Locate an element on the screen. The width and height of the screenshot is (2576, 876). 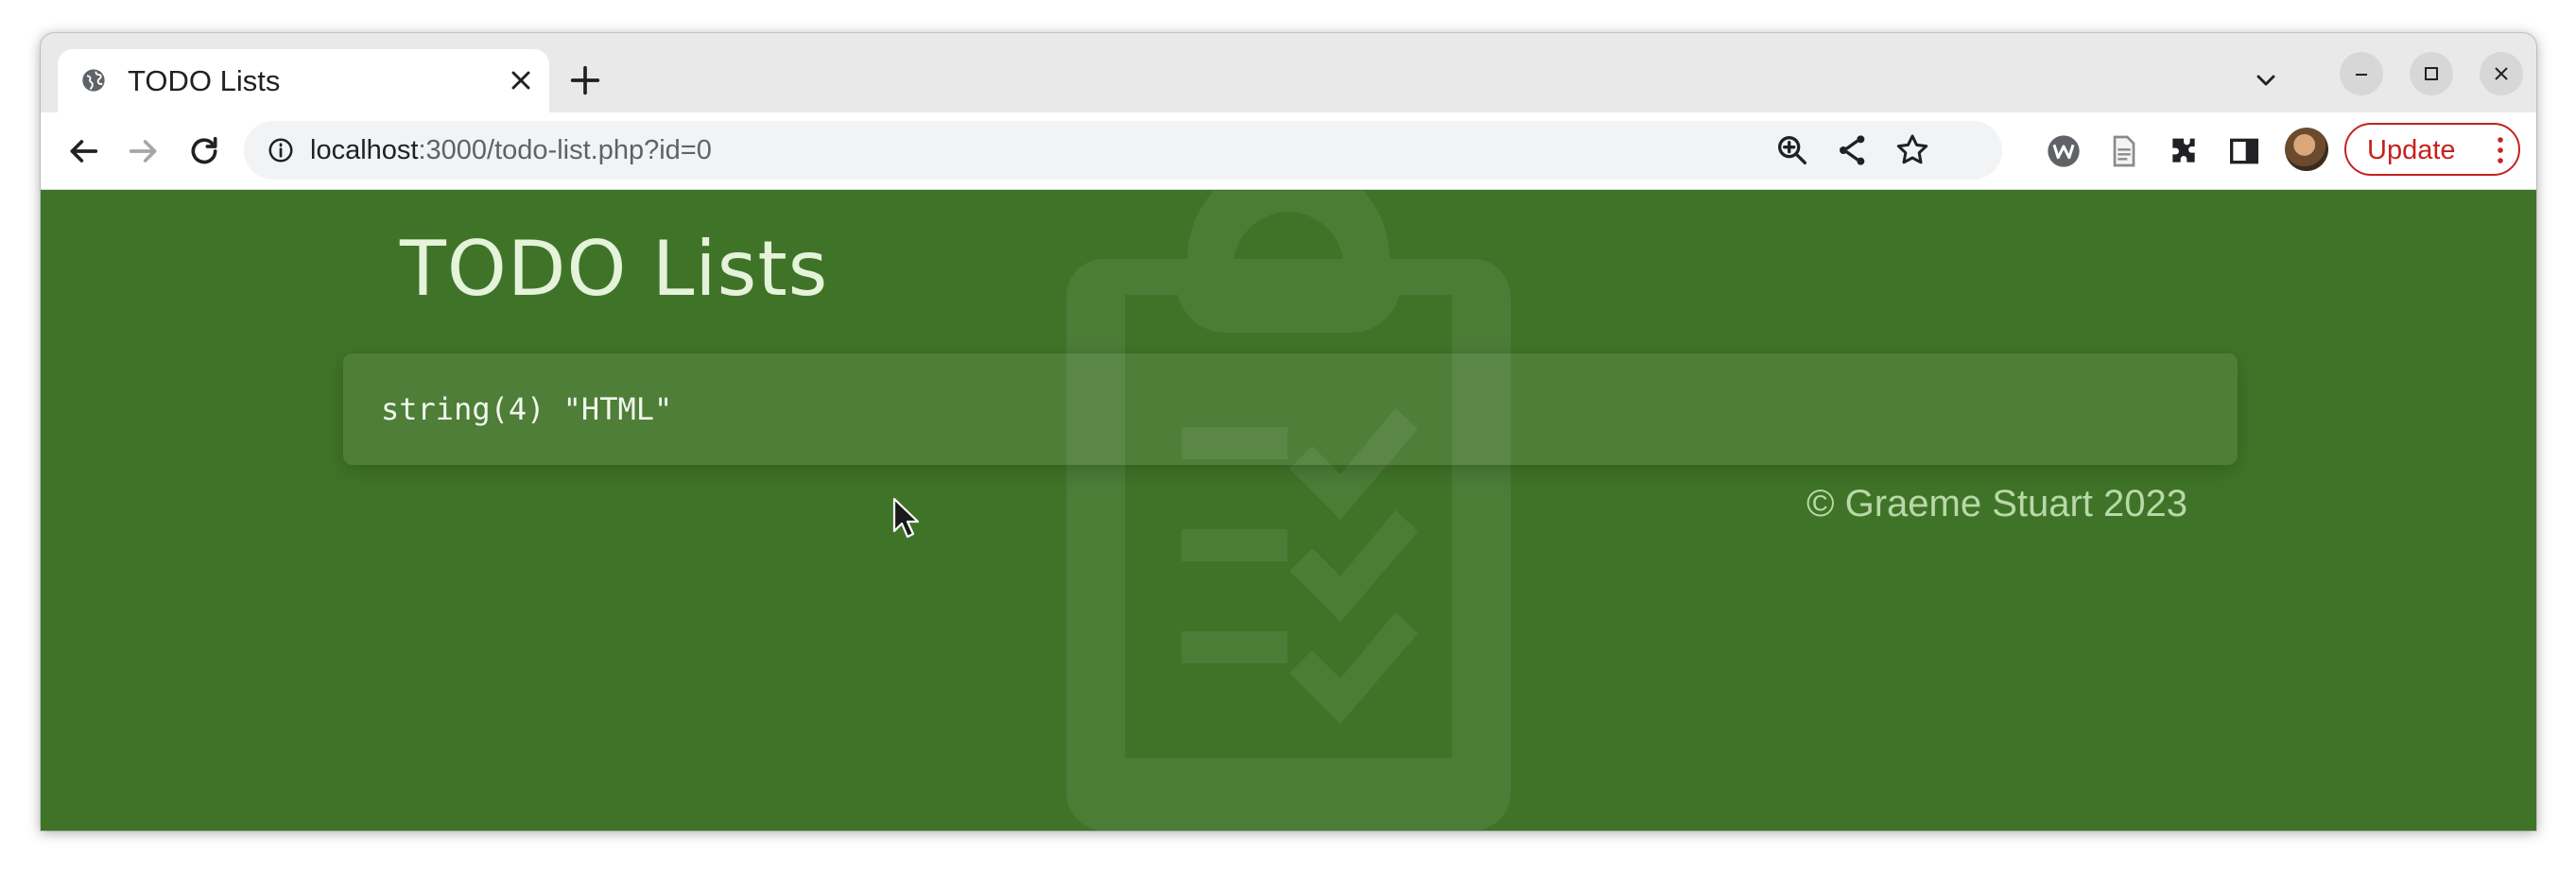
minimize-icon is located at coordinates (2361, 75).